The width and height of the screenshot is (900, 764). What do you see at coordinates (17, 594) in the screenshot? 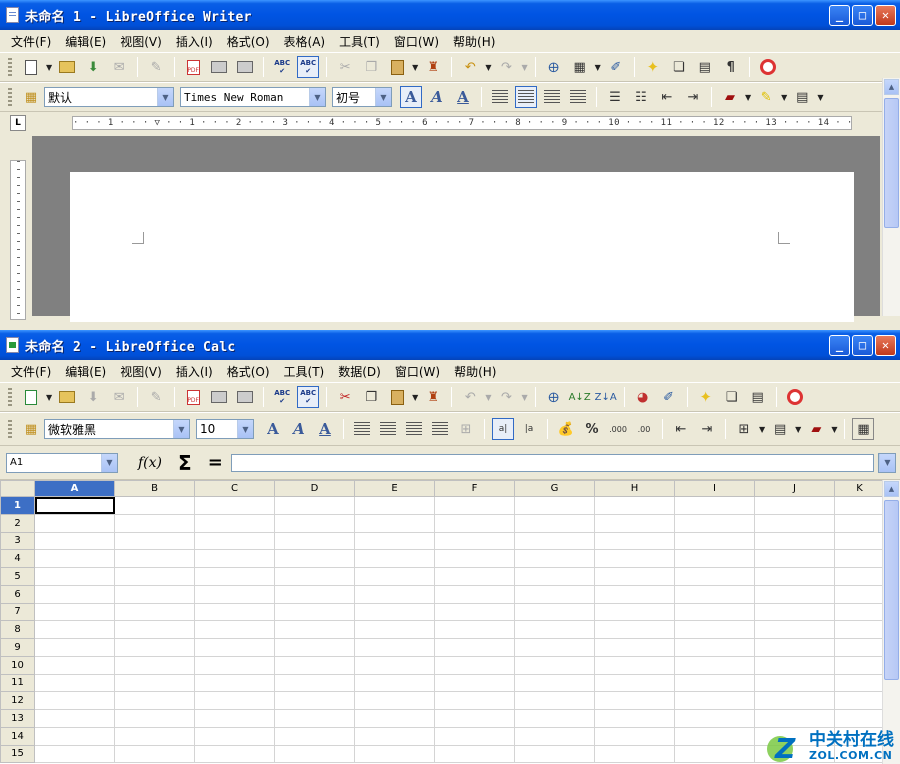
I see `row-header: 6` at bounding box center [17, 594].